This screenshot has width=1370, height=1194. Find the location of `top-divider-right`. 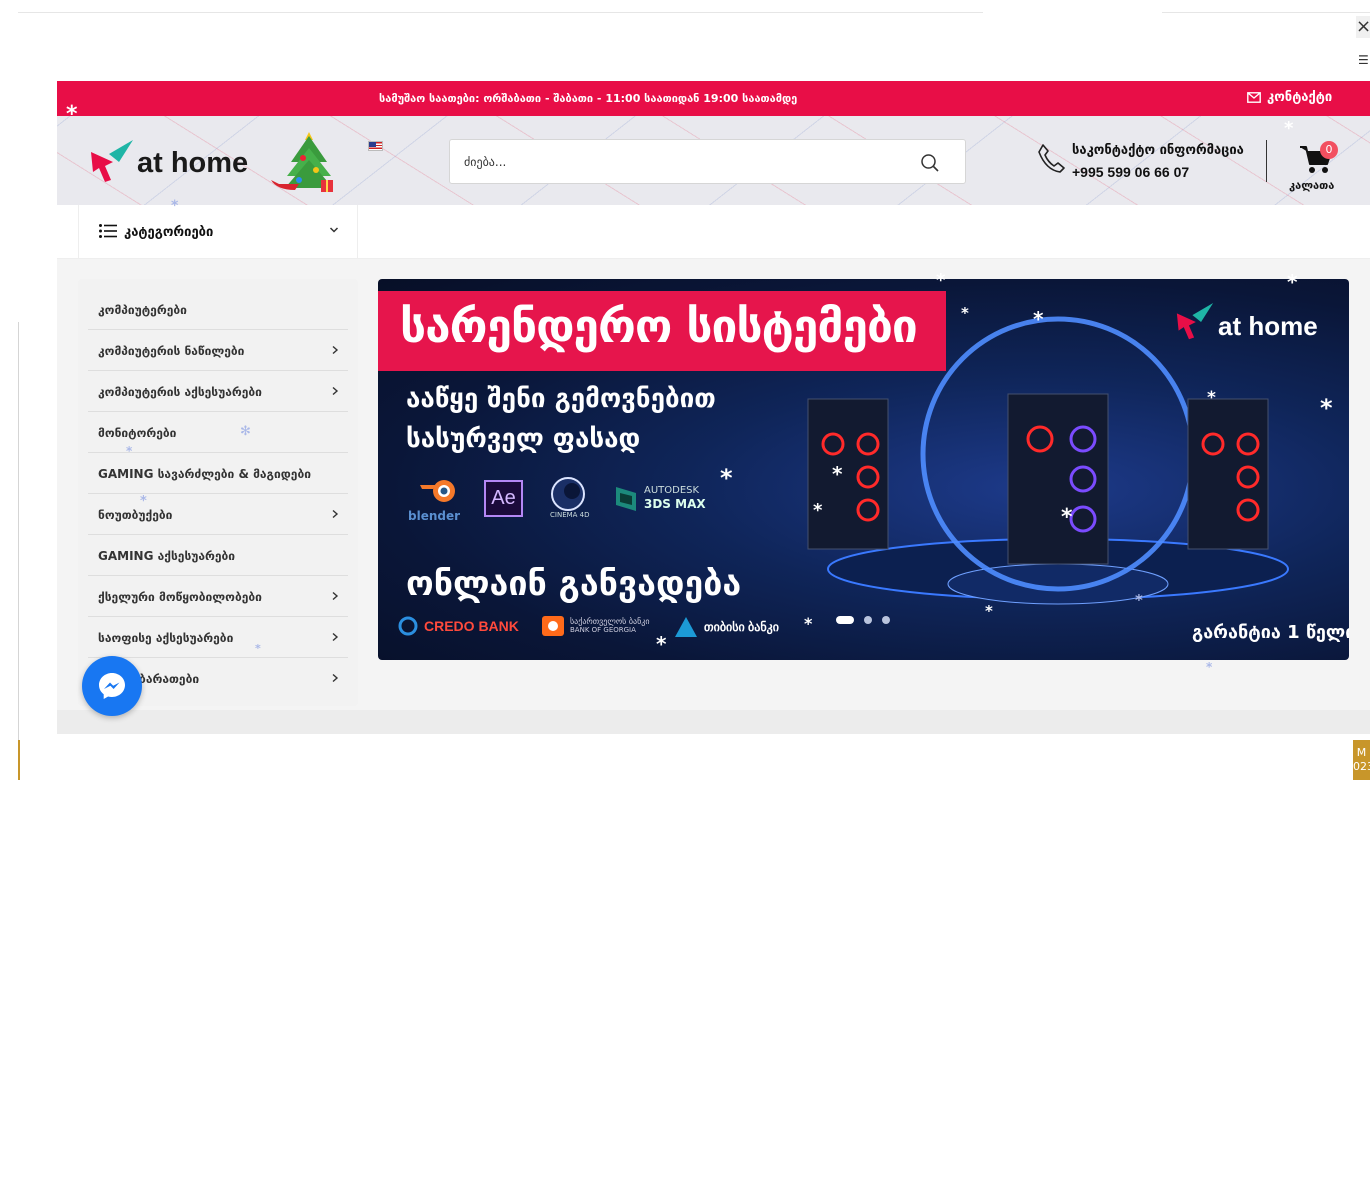

top-divider-right is located at coordinates (1266, 12).